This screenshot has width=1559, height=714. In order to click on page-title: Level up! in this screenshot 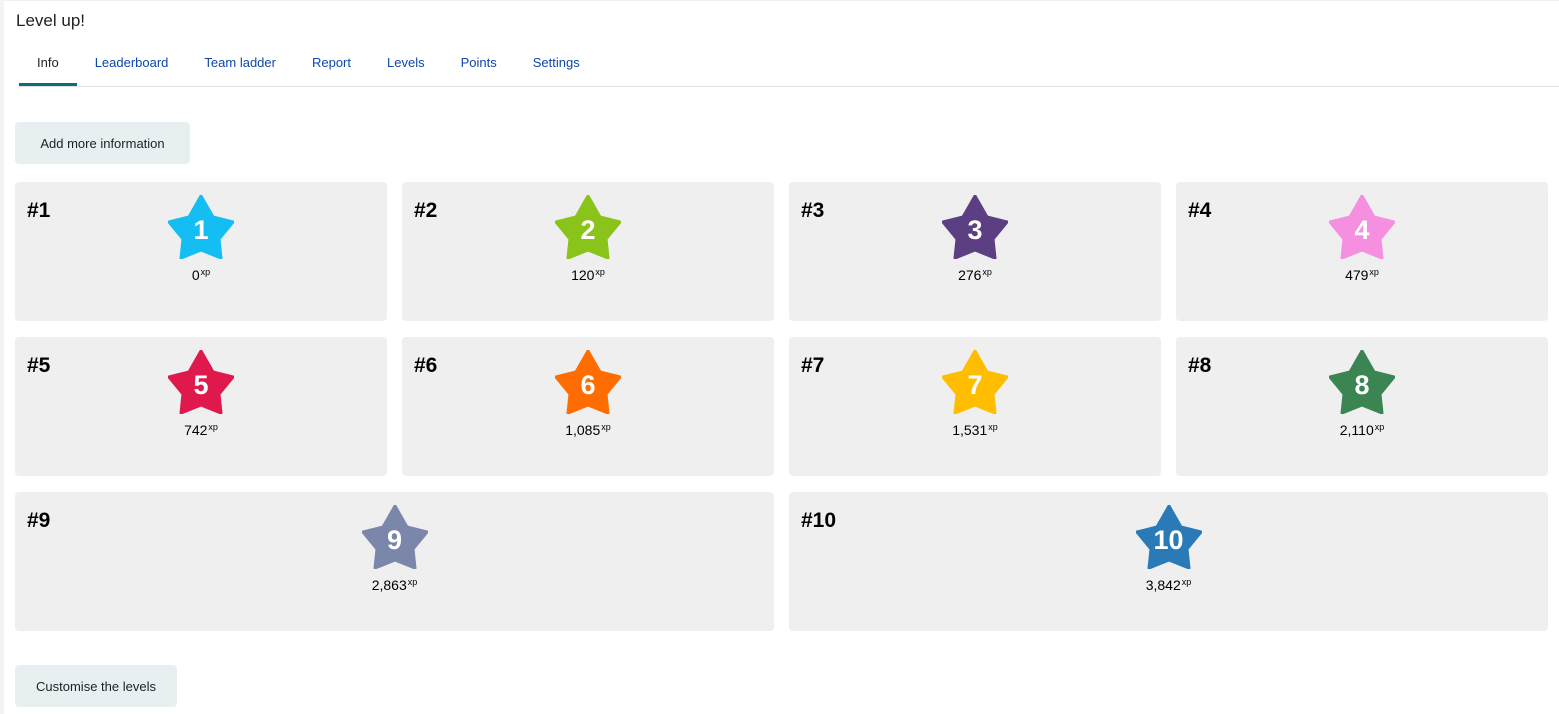, I will do `click(50, 20)`.